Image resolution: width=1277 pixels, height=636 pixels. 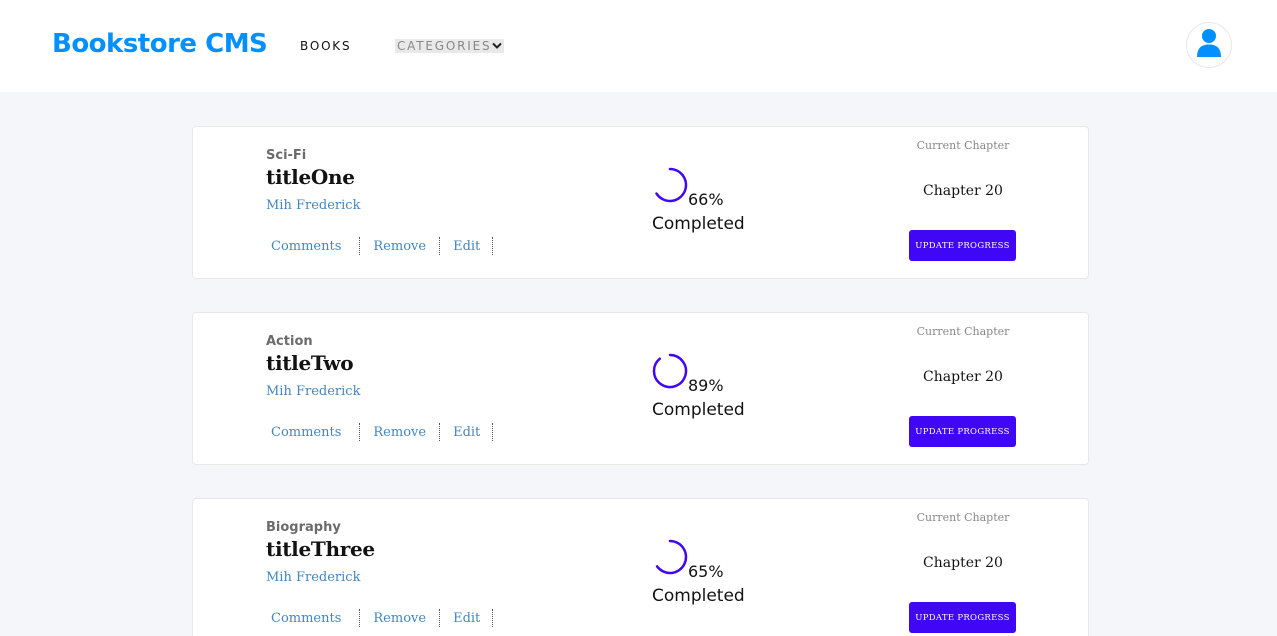 I want to click on progress-indicator: 89% Completed, so click(x=712, y=388).